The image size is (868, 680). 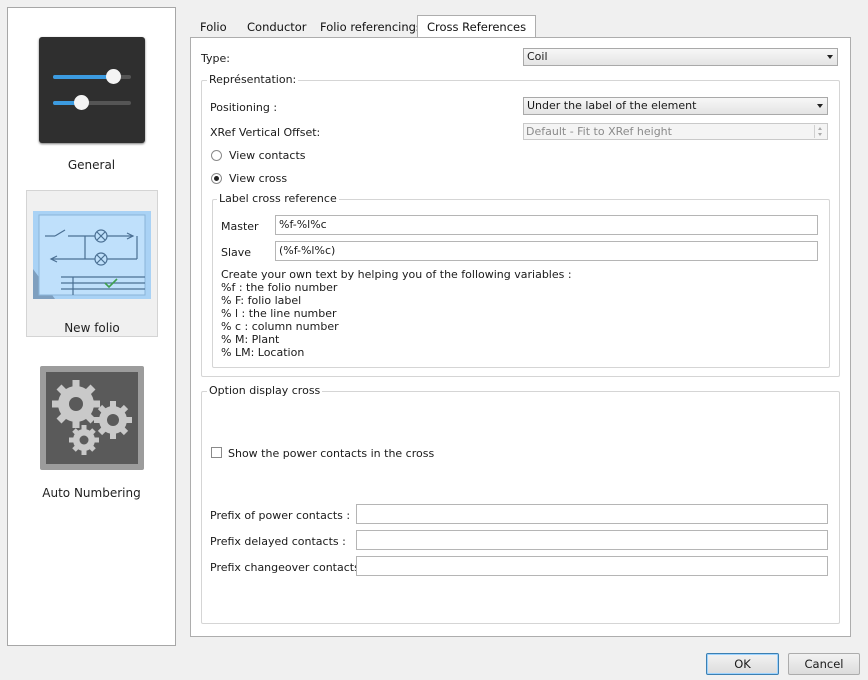 I want to click on prefix-power-label: Prefix of power contacts :, so click(x=280, y=515).